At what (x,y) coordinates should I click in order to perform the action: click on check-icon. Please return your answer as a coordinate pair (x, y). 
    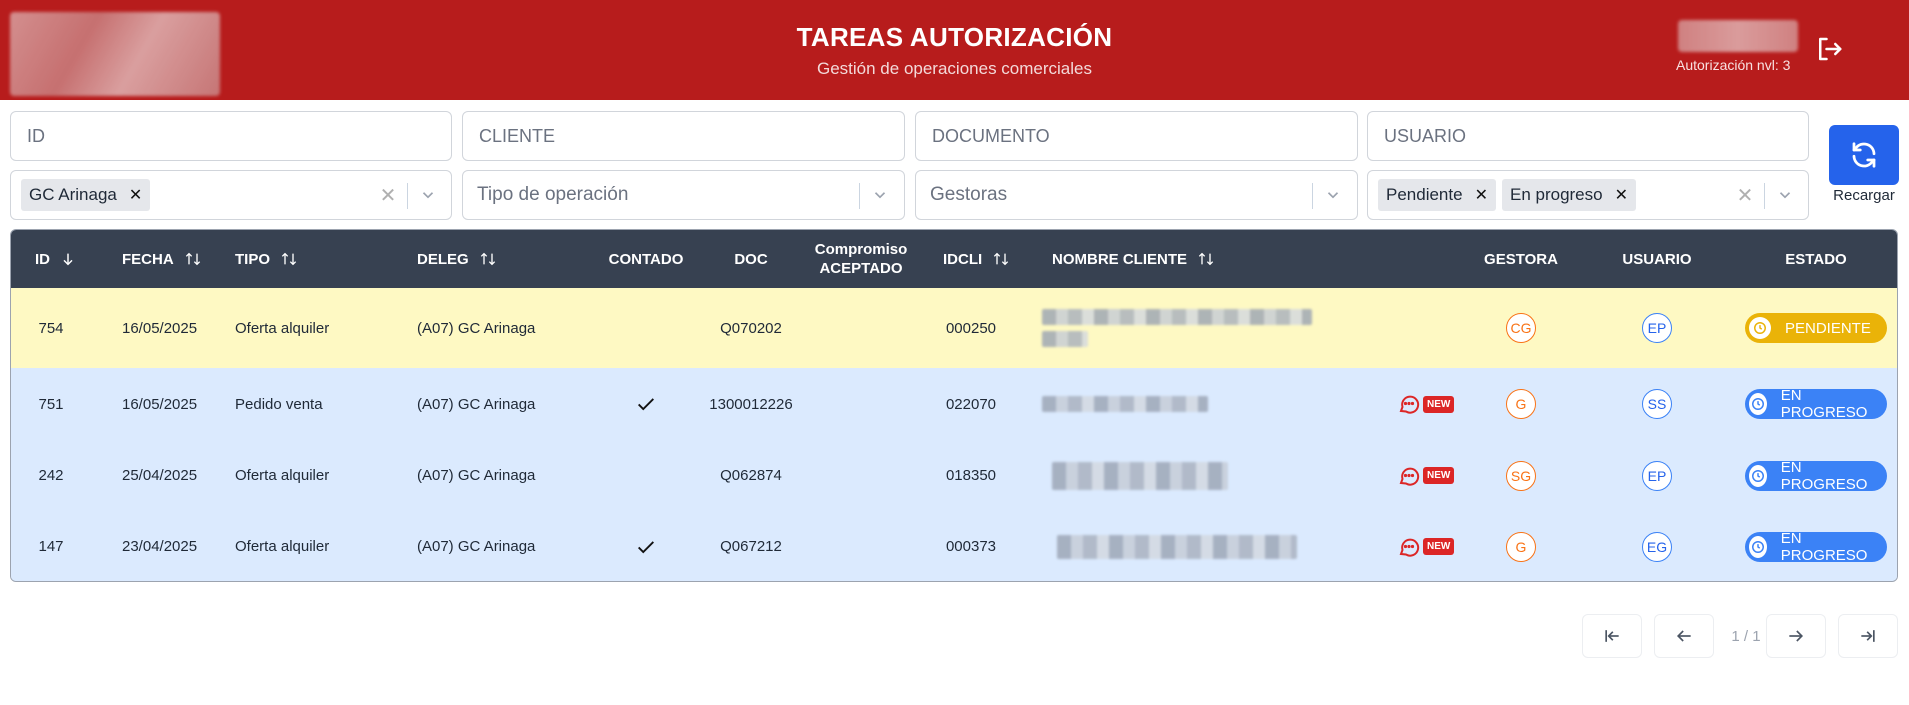
    Looking at the image, I should click on (646, 546).